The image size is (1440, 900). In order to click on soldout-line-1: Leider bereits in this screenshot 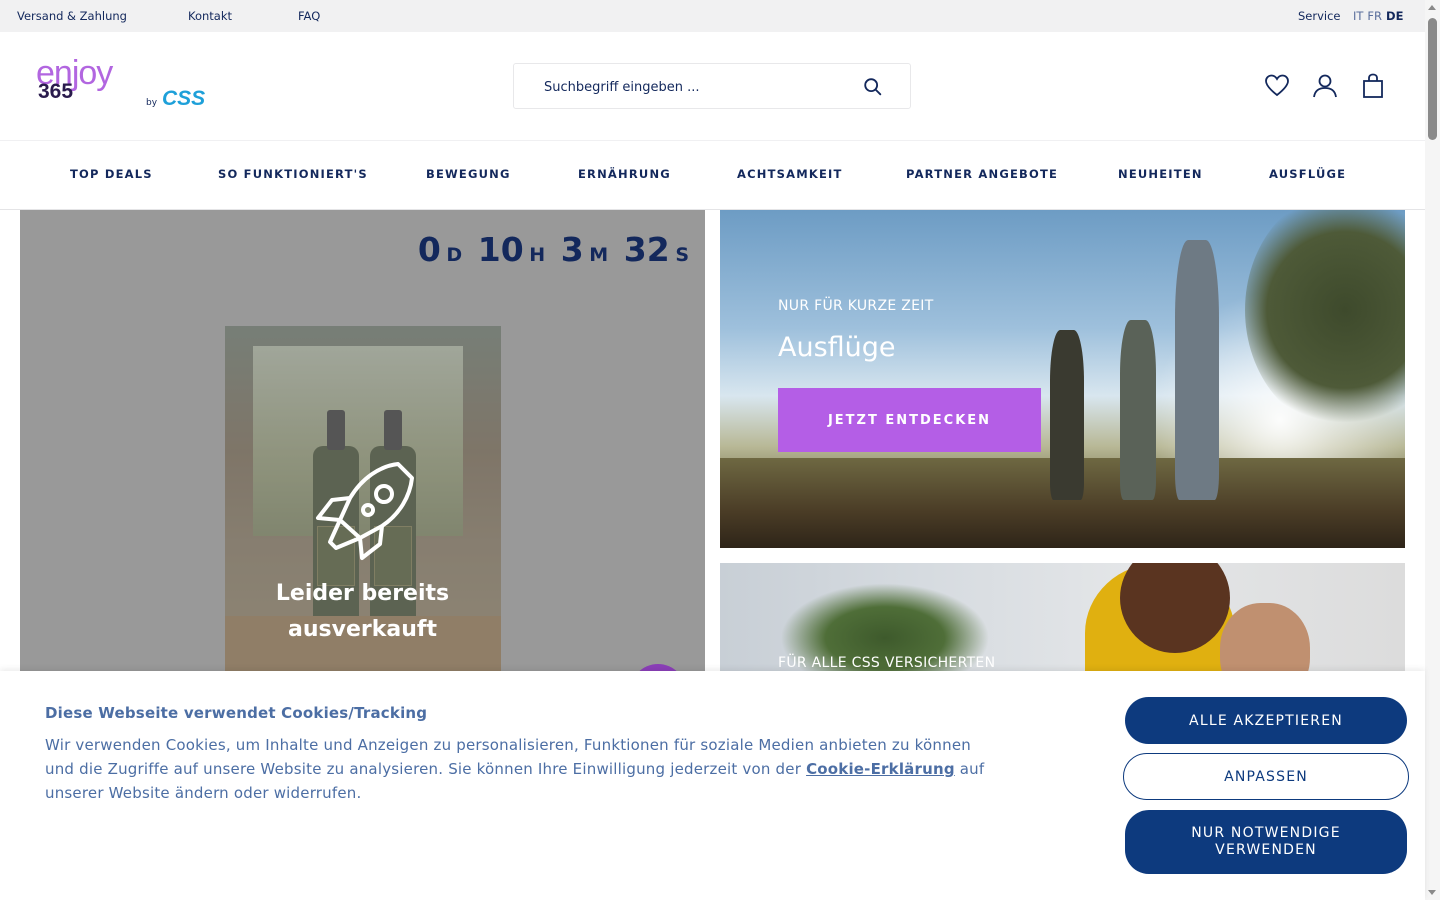, I will do `click(362, 593)`.